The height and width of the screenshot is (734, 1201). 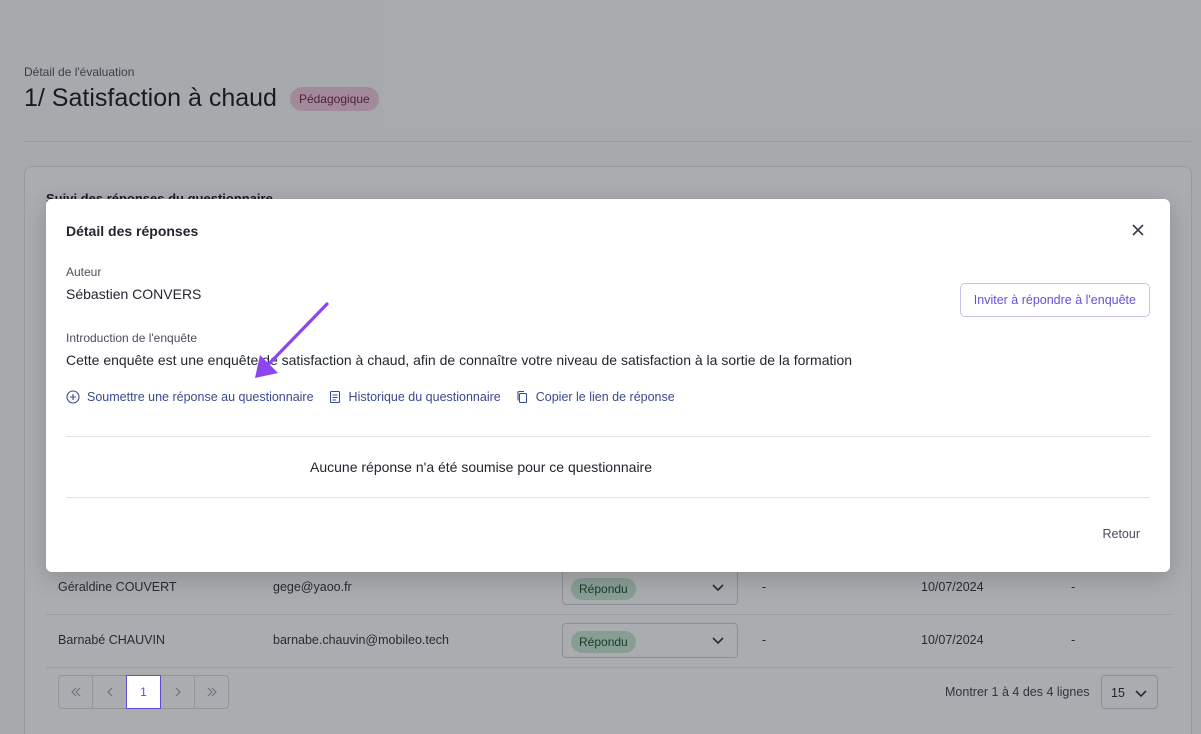 What do you see at coordinates (1054, 300) in the screenshot?
I see `invite-button: Inviter à répondre à l'enquête` at bounding box center [1054, 300].